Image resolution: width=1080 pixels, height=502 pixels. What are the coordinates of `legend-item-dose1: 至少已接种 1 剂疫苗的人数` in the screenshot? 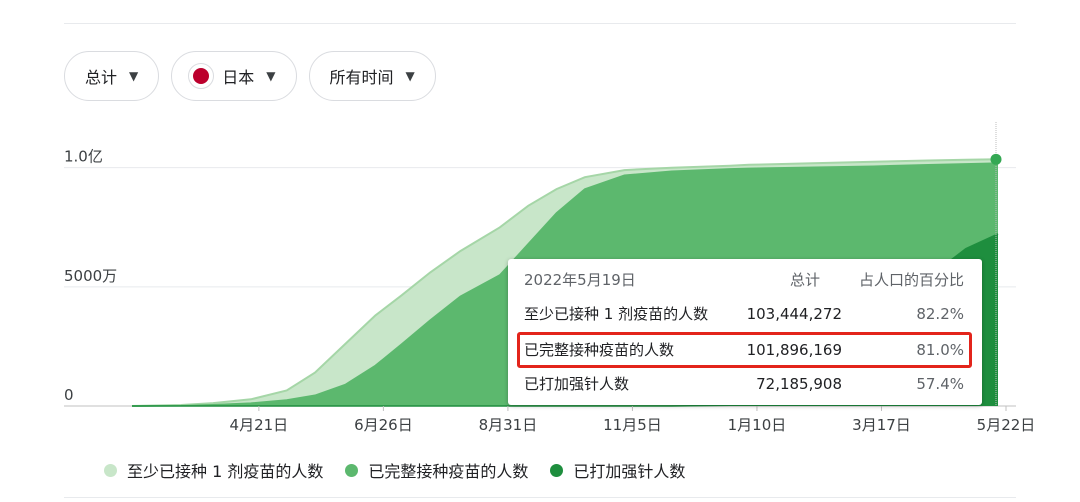 It's located at (213, 470).